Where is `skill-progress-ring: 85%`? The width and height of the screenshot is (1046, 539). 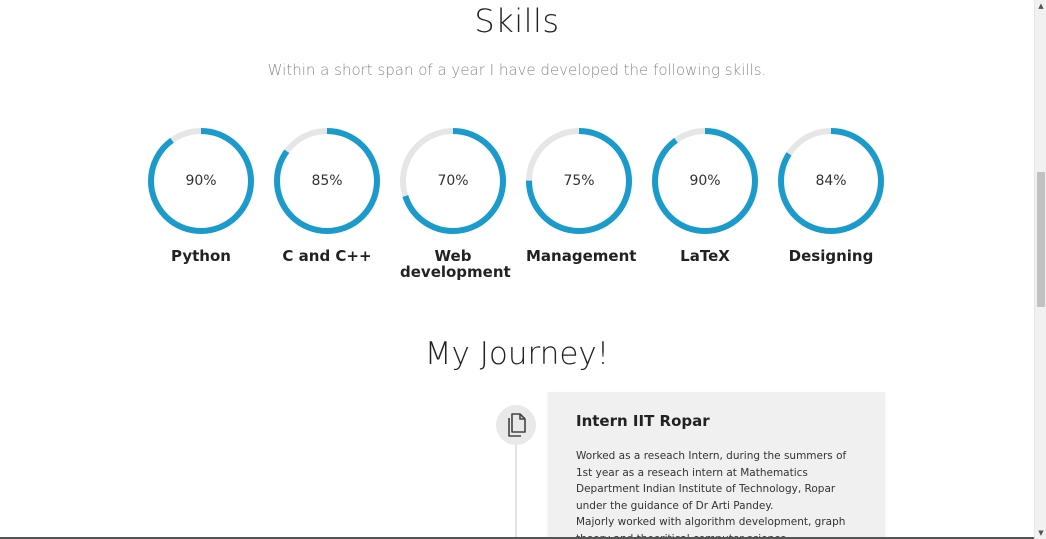
skill-progress-ring: 85% is located at coordinates (327, 181).